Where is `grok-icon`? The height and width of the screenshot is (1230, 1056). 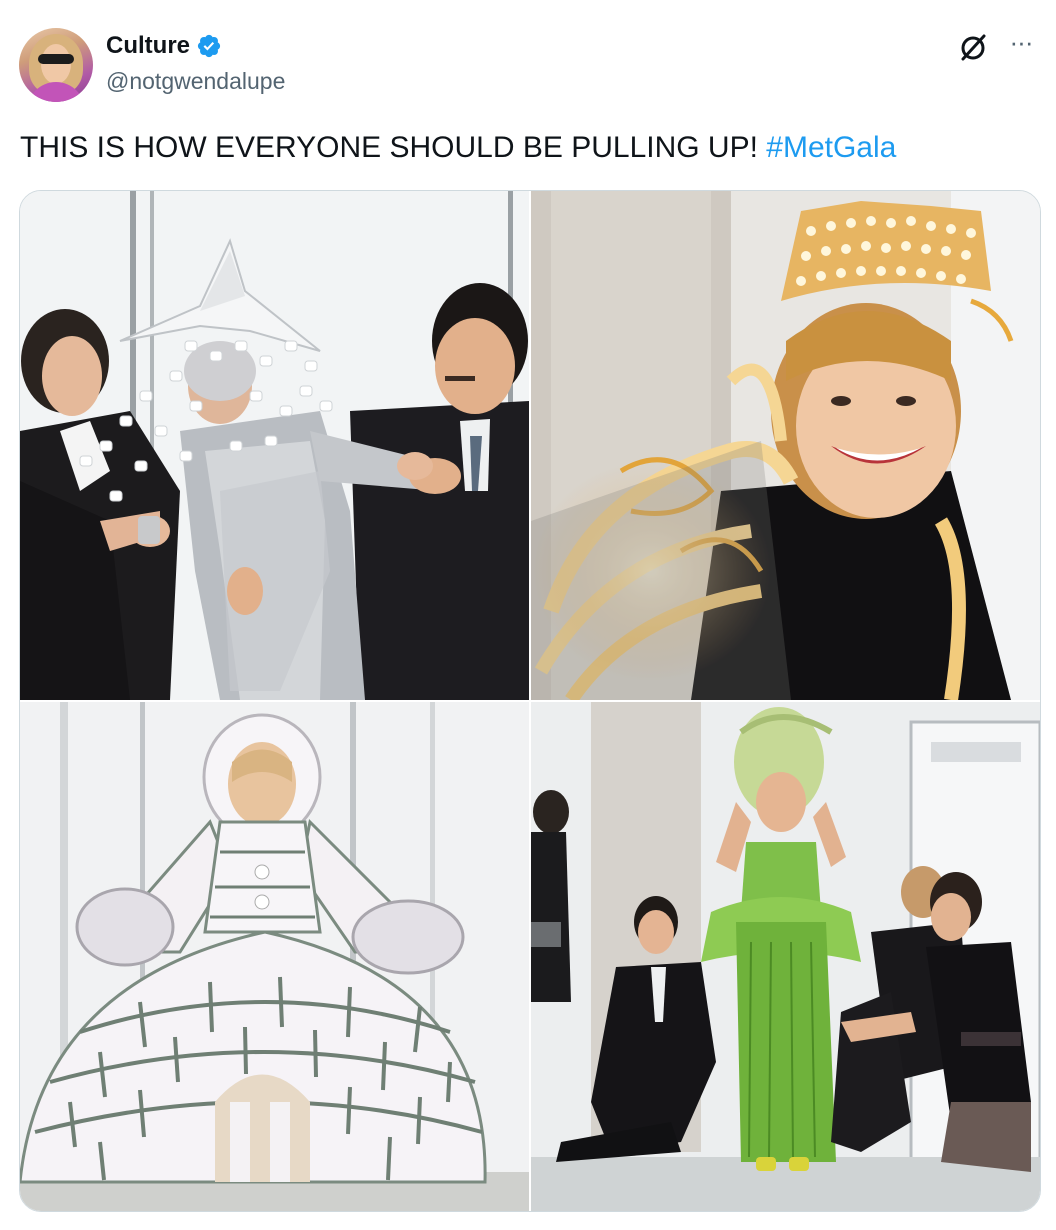 grok-icon is located at coordinates (973, 48).